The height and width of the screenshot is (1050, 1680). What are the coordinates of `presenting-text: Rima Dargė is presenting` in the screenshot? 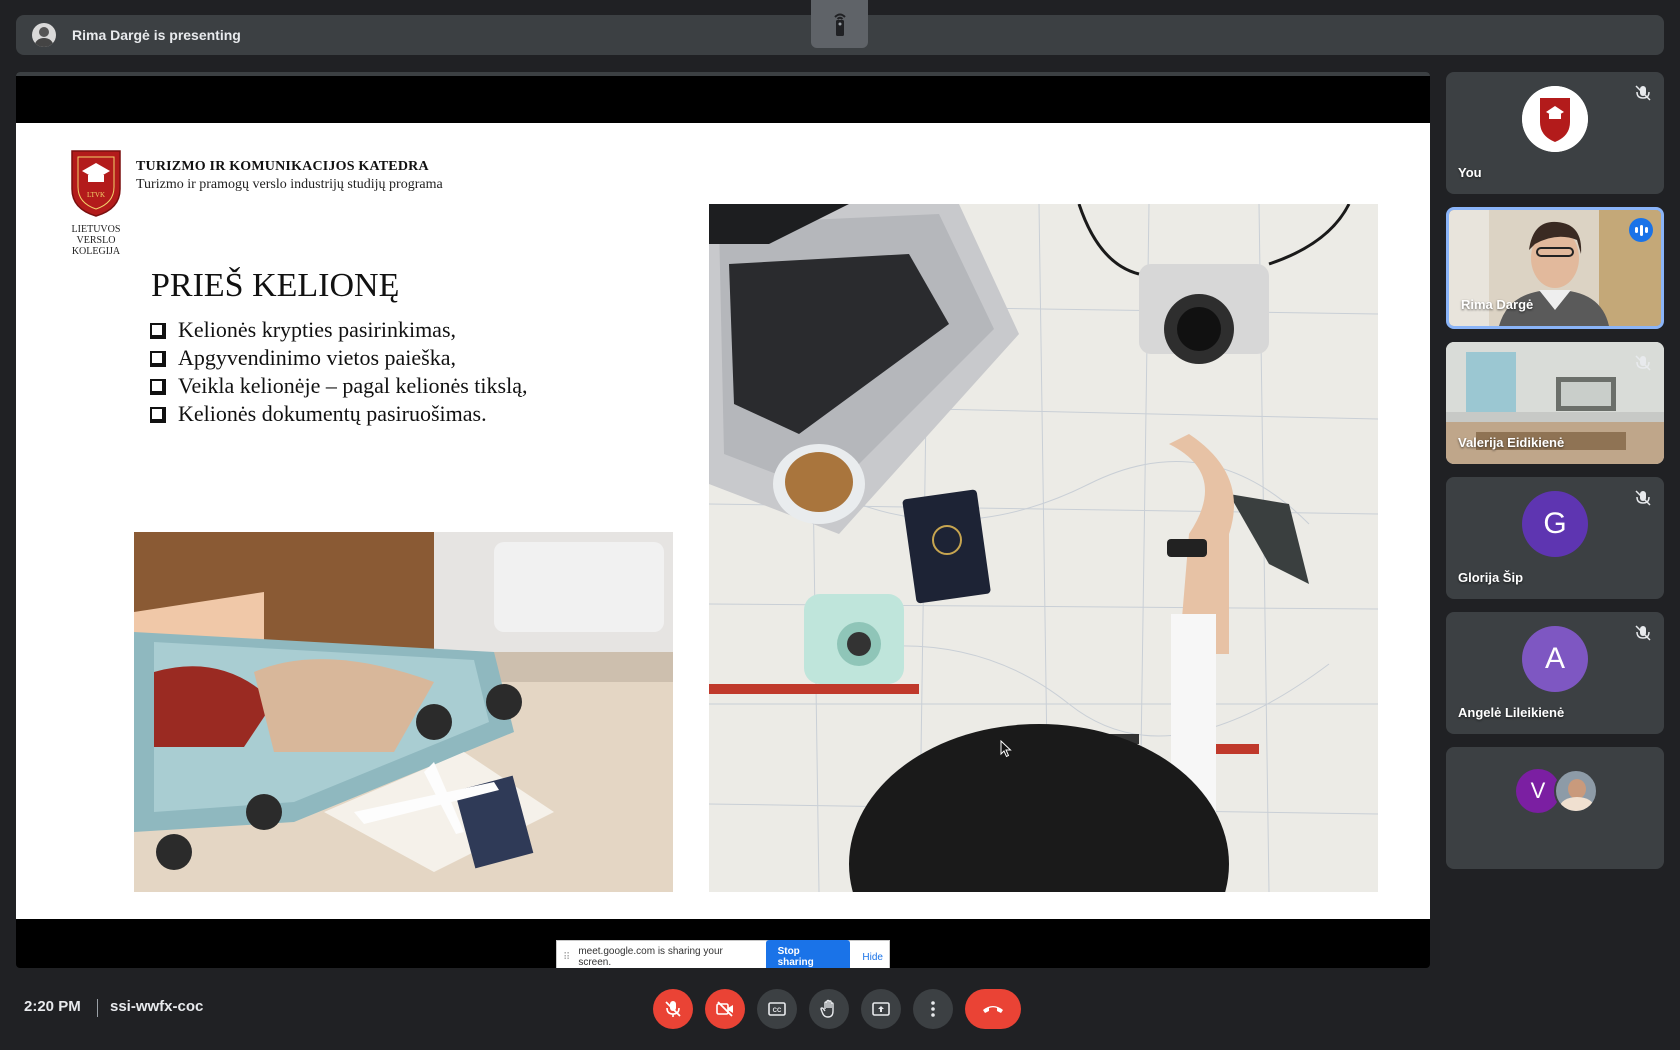 It's located at (156, 35).